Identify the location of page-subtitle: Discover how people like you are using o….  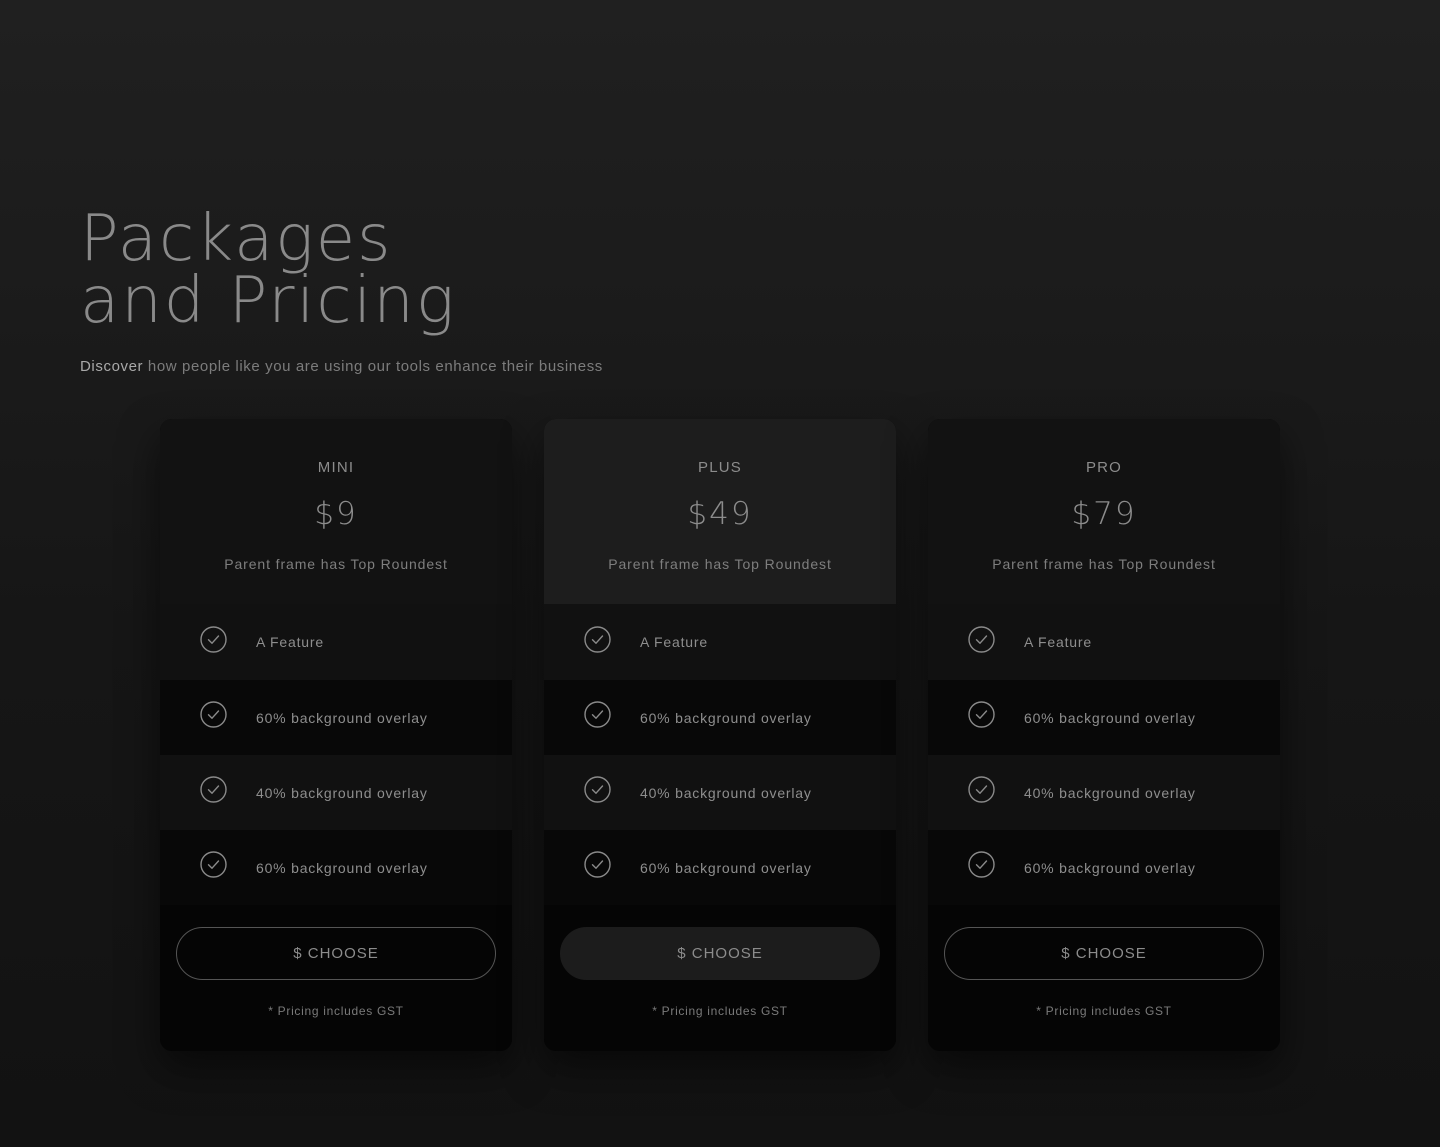
(341, 366).